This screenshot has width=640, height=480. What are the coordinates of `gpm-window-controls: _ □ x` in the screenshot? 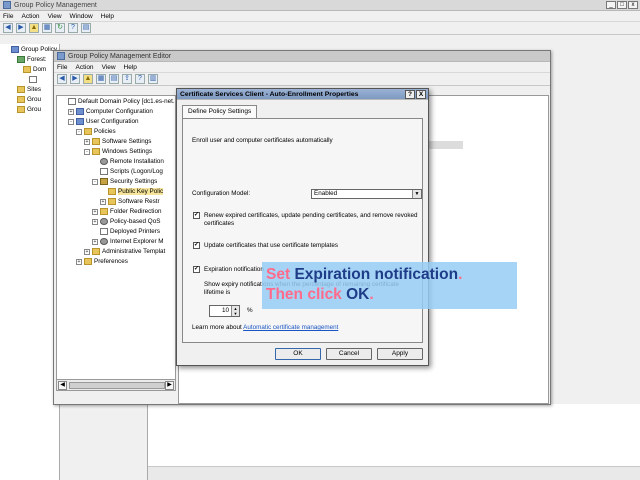 It's located at (622, 5).